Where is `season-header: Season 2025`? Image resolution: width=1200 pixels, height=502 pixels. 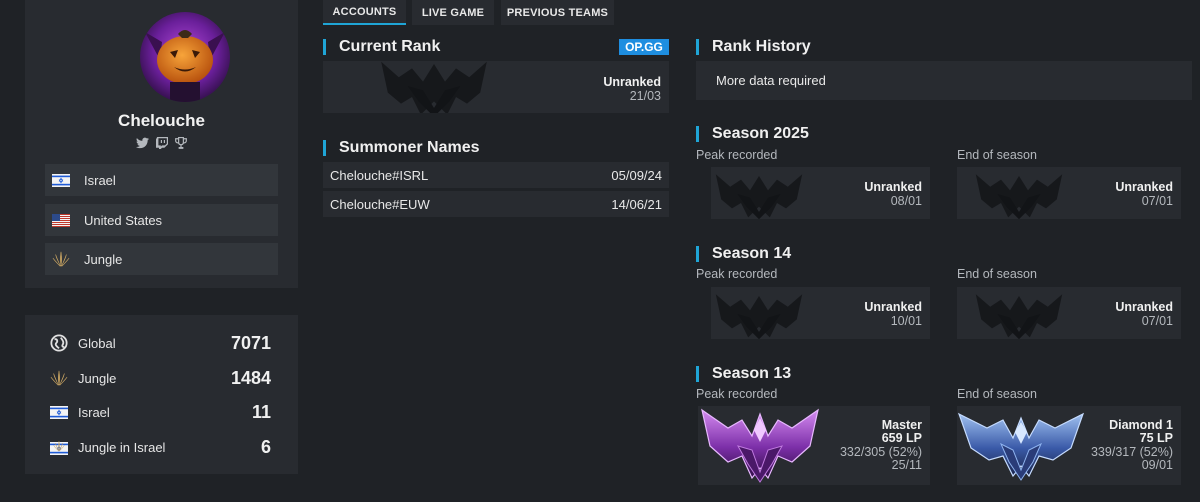 season-header: Season 2025 is located at coordinates (752, 134).